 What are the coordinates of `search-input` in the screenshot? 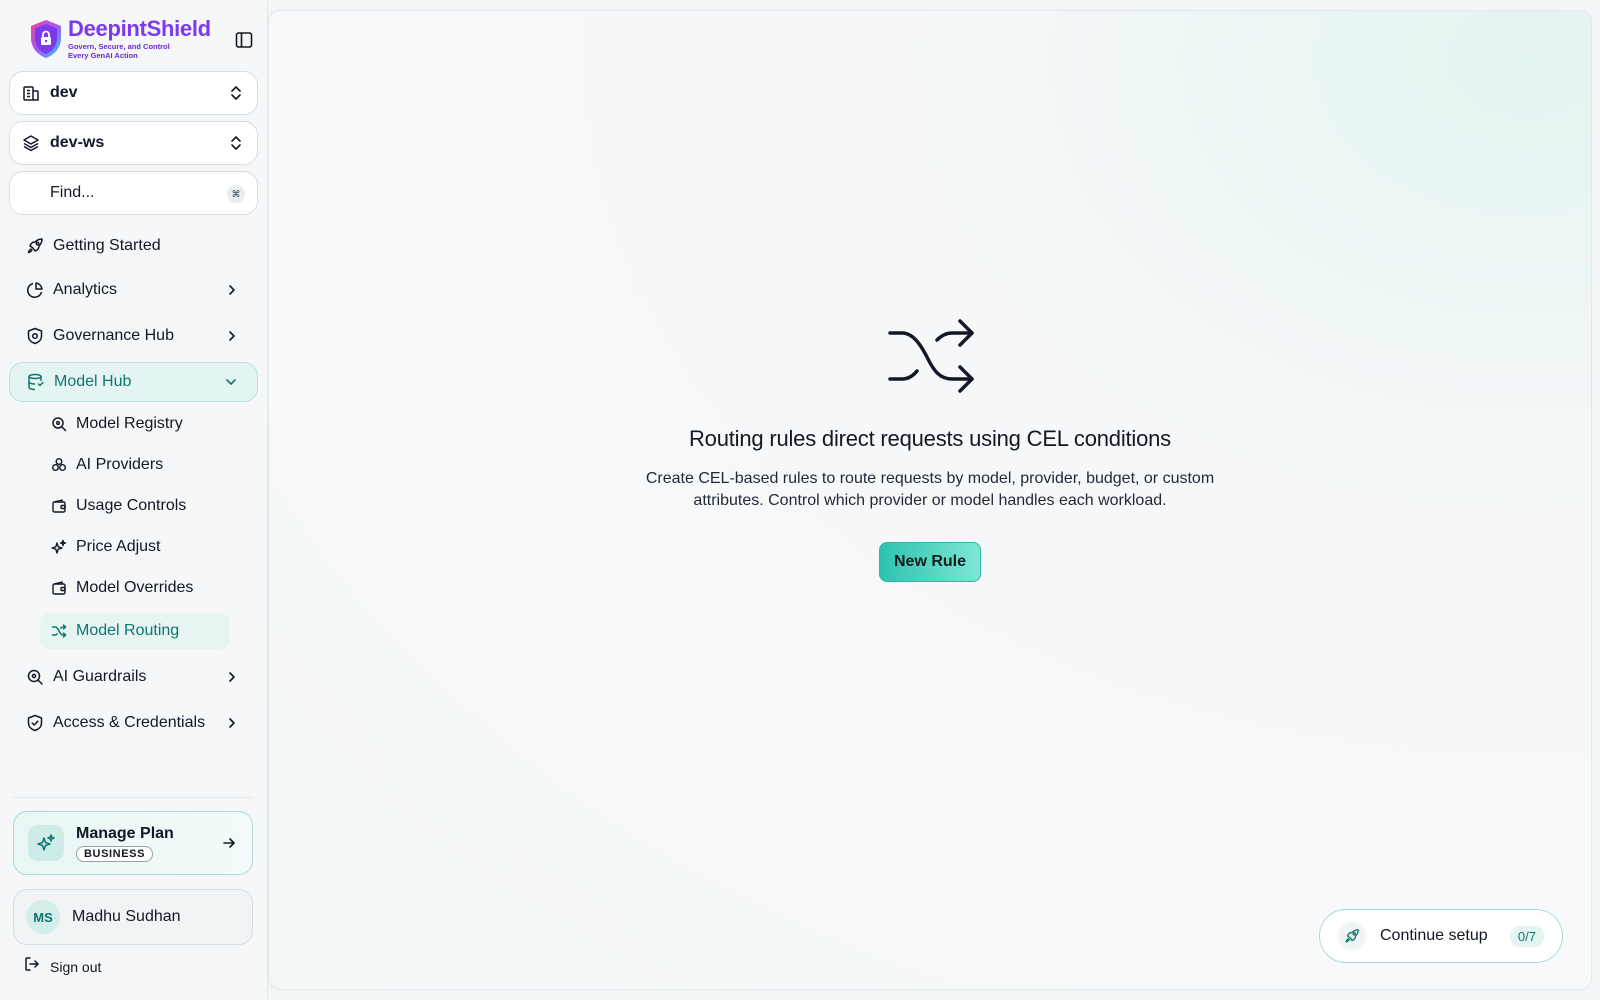 It's located at (147, 193).